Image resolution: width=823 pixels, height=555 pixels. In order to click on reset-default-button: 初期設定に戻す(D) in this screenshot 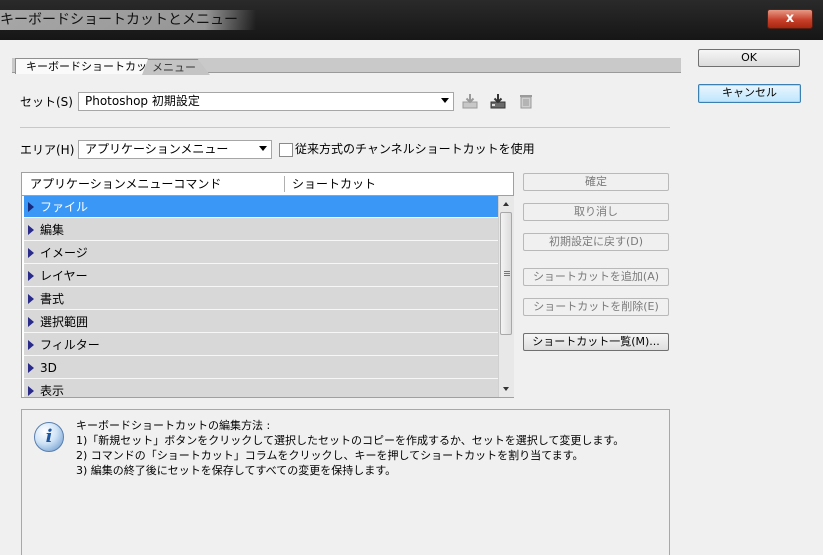, I will do `click(596, 242)`.